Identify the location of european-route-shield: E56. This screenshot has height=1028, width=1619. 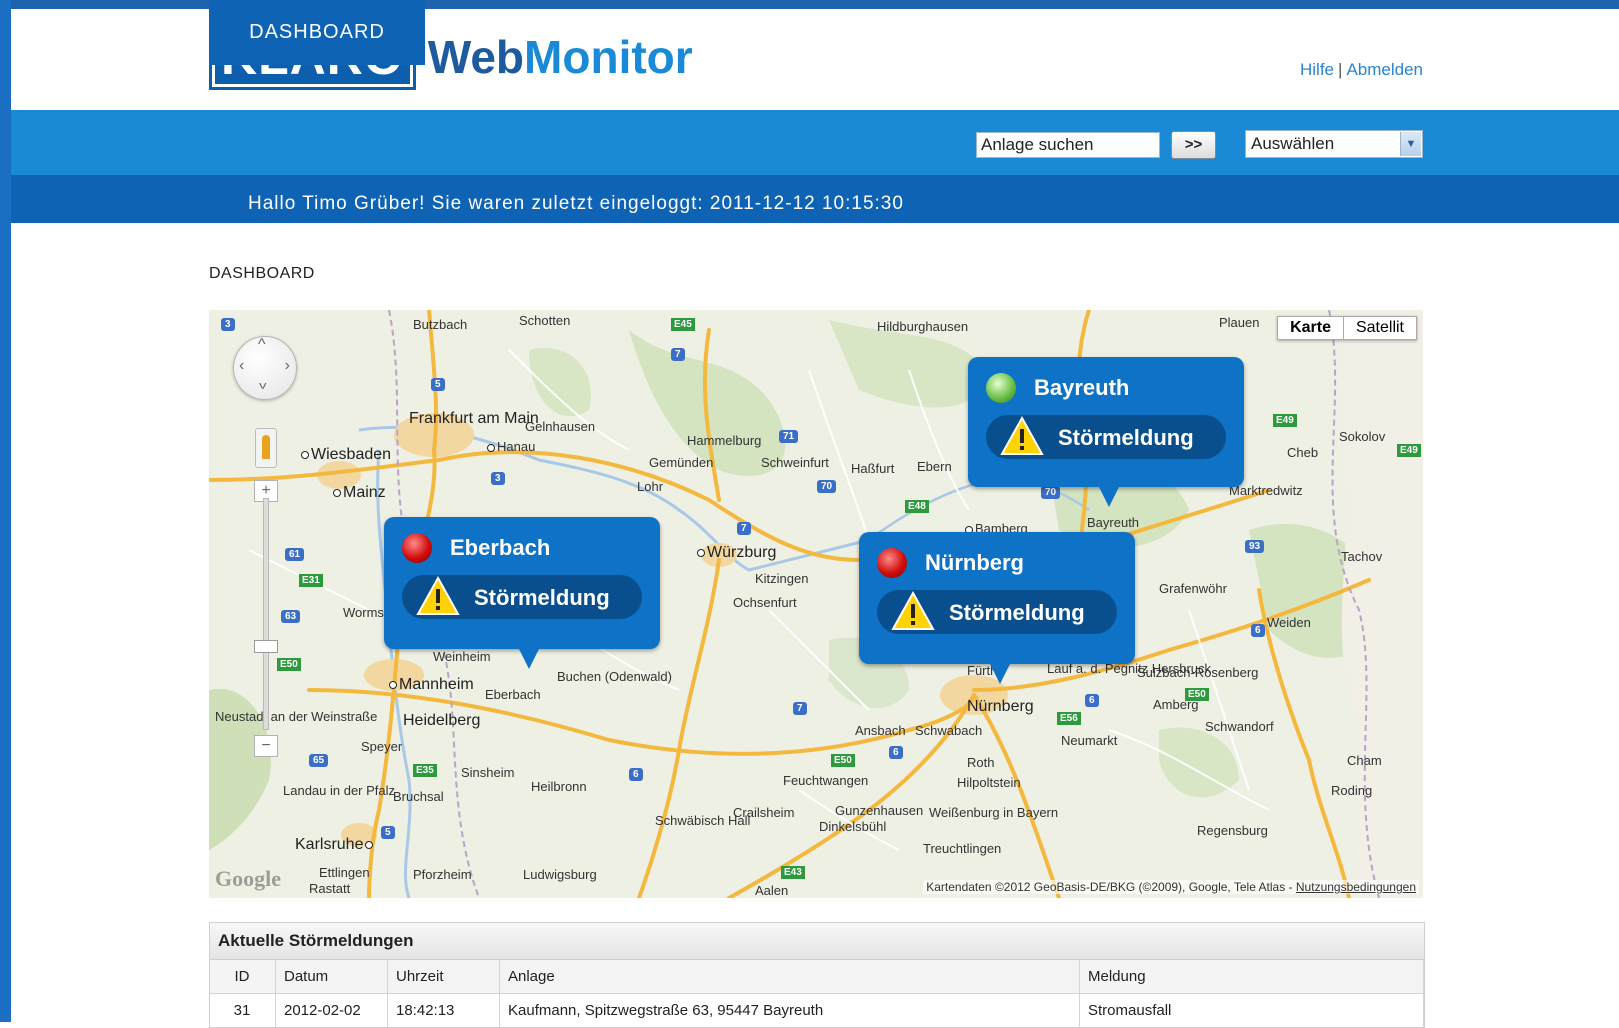
(1069, 718).